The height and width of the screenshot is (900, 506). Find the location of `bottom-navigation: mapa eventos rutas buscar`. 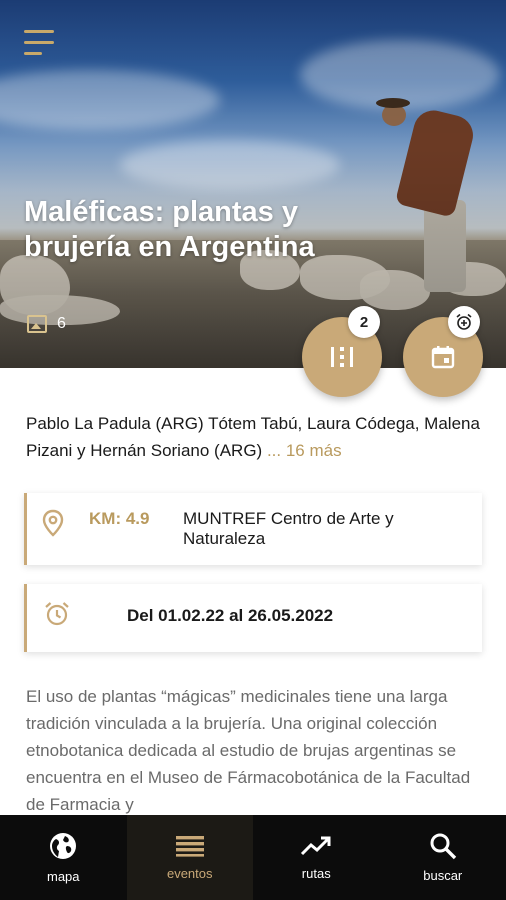

bottom-navigation: mapa eventos rutas buscar is located at coordinates (253, 857).